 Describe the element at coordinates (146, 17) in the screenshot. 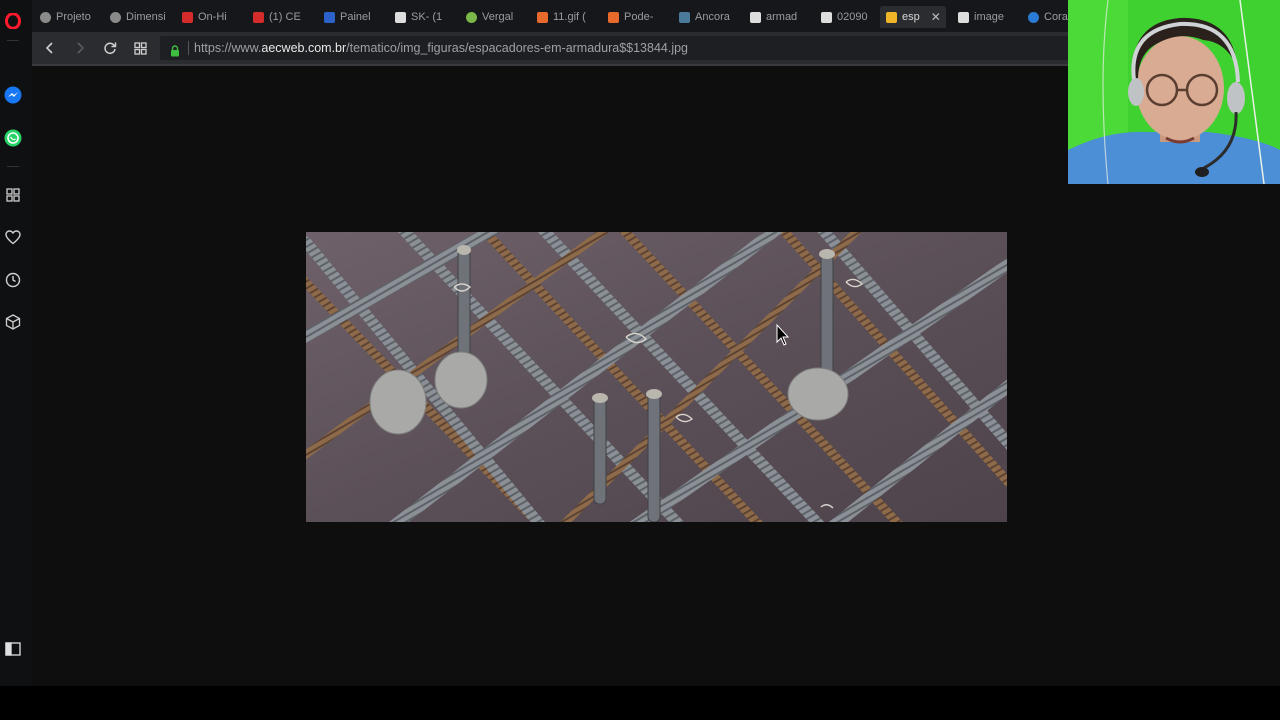

I see `tab-label: Dimensi` at that location.